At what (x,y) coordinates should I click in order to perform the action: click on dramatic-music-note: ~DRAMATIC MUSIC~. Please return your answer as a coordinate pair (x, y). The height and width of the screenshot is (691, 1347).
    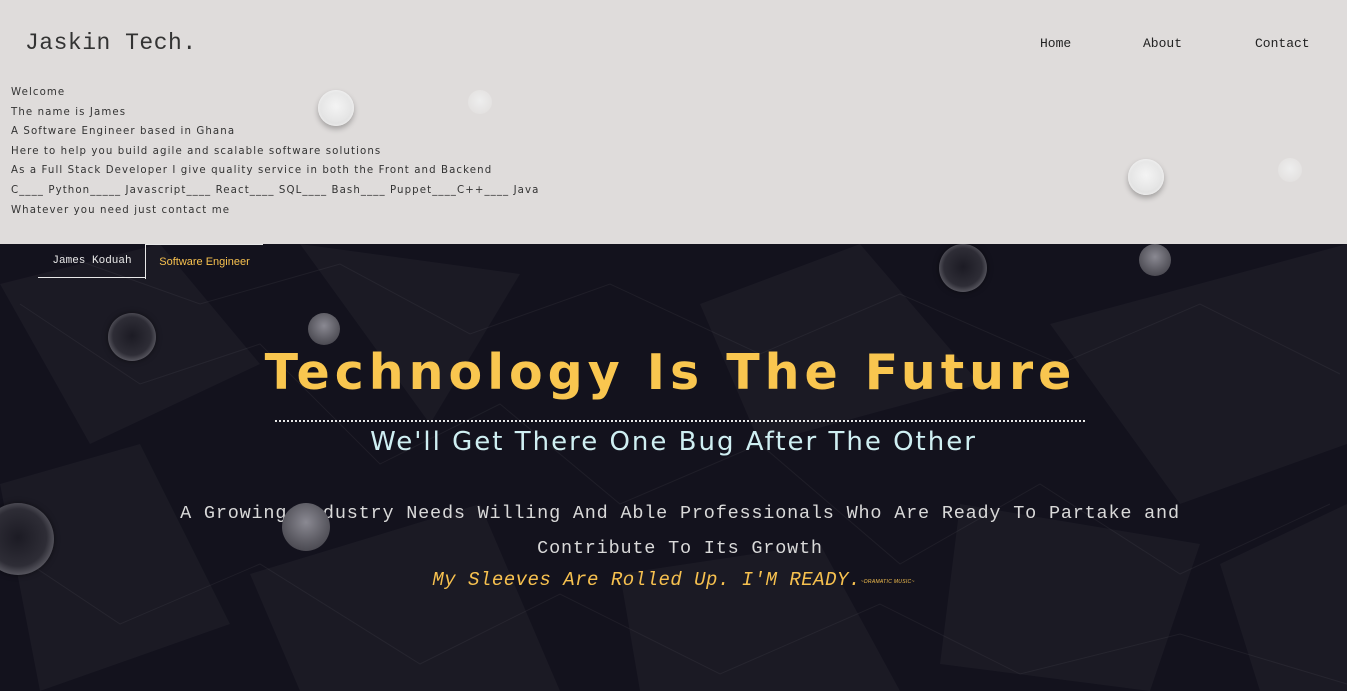
    Looking at the image, I should click on (887, 582).